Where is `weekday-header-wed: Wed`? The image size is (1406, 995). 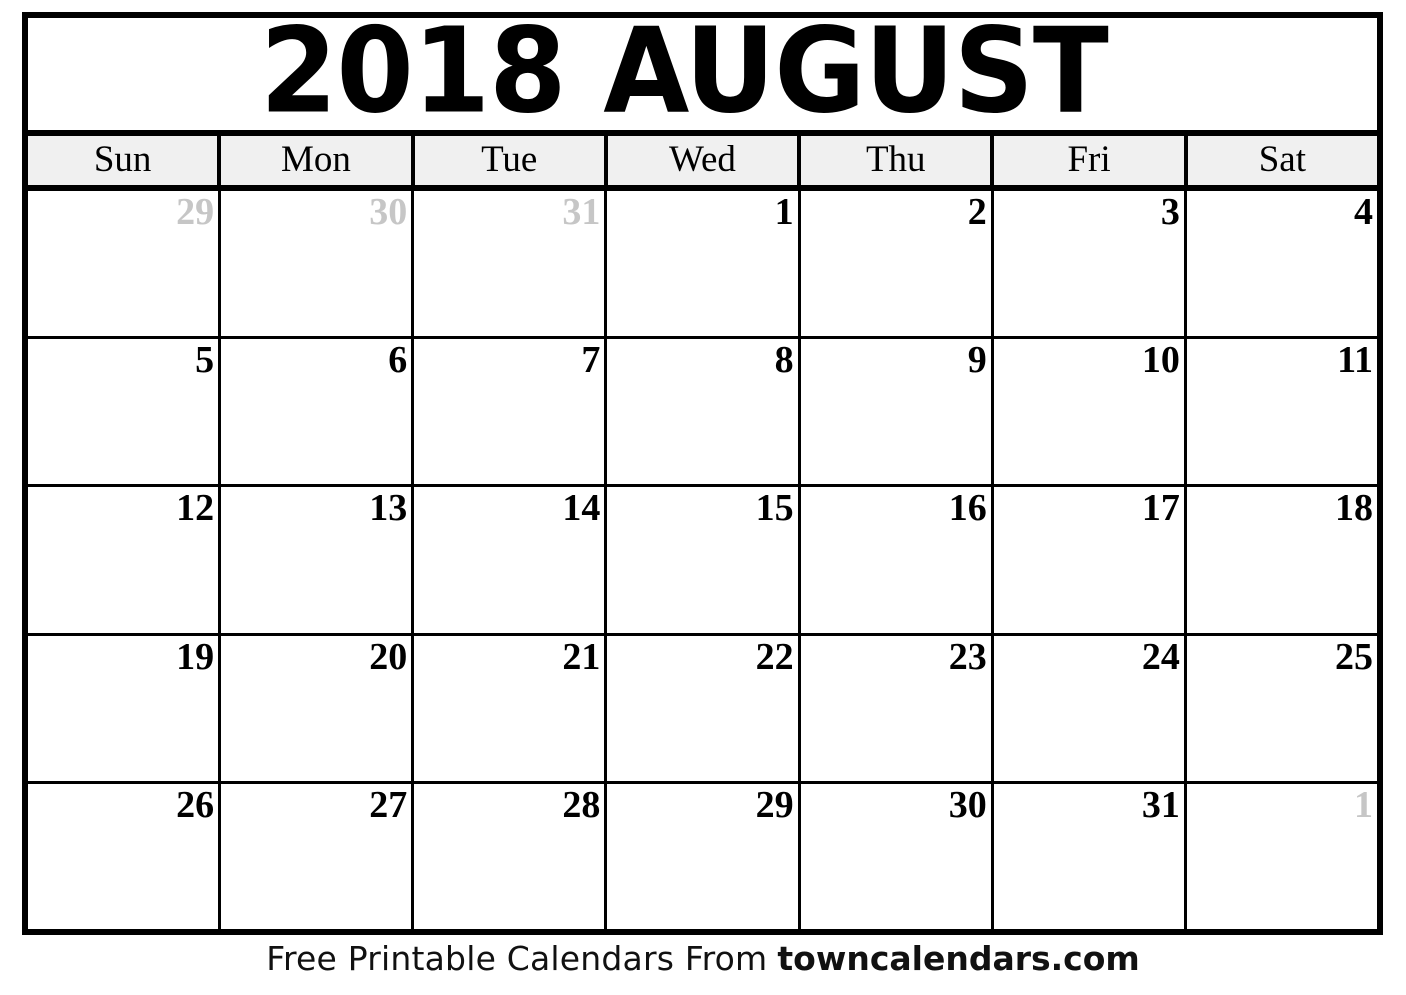
weekday-header-wed: Wed is located at coordinates (704, 160).